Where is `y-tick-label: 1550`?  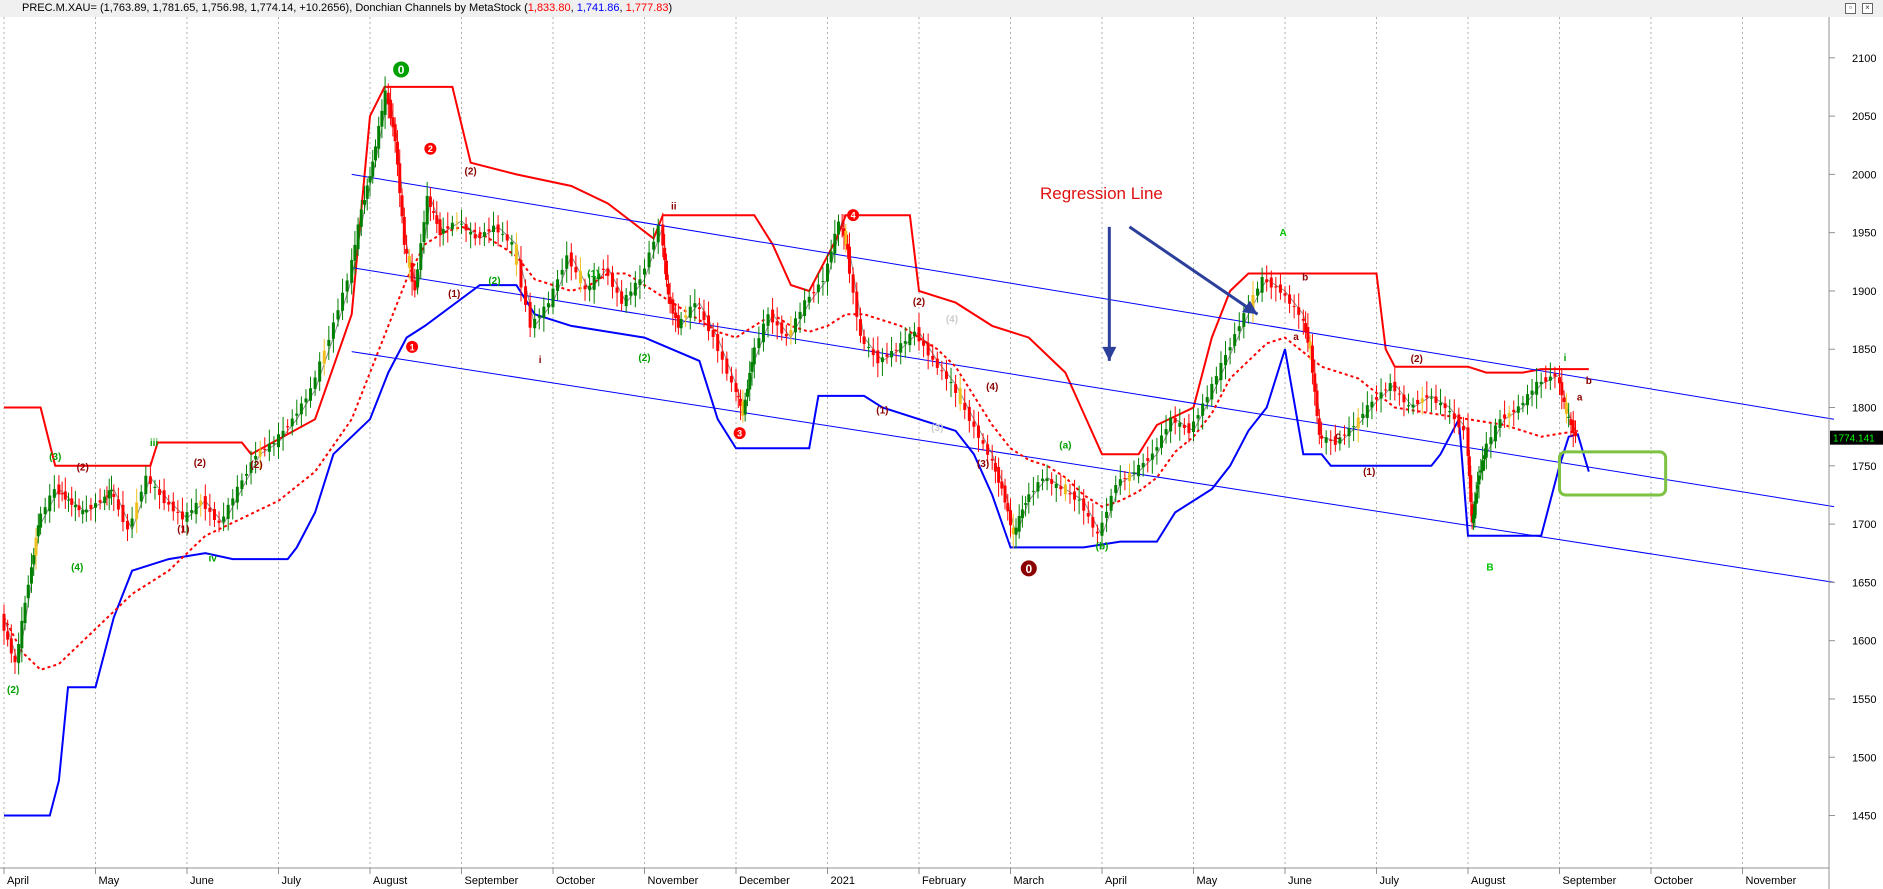 y-tick-label: 1550 is located at coordinates (1864, 700).